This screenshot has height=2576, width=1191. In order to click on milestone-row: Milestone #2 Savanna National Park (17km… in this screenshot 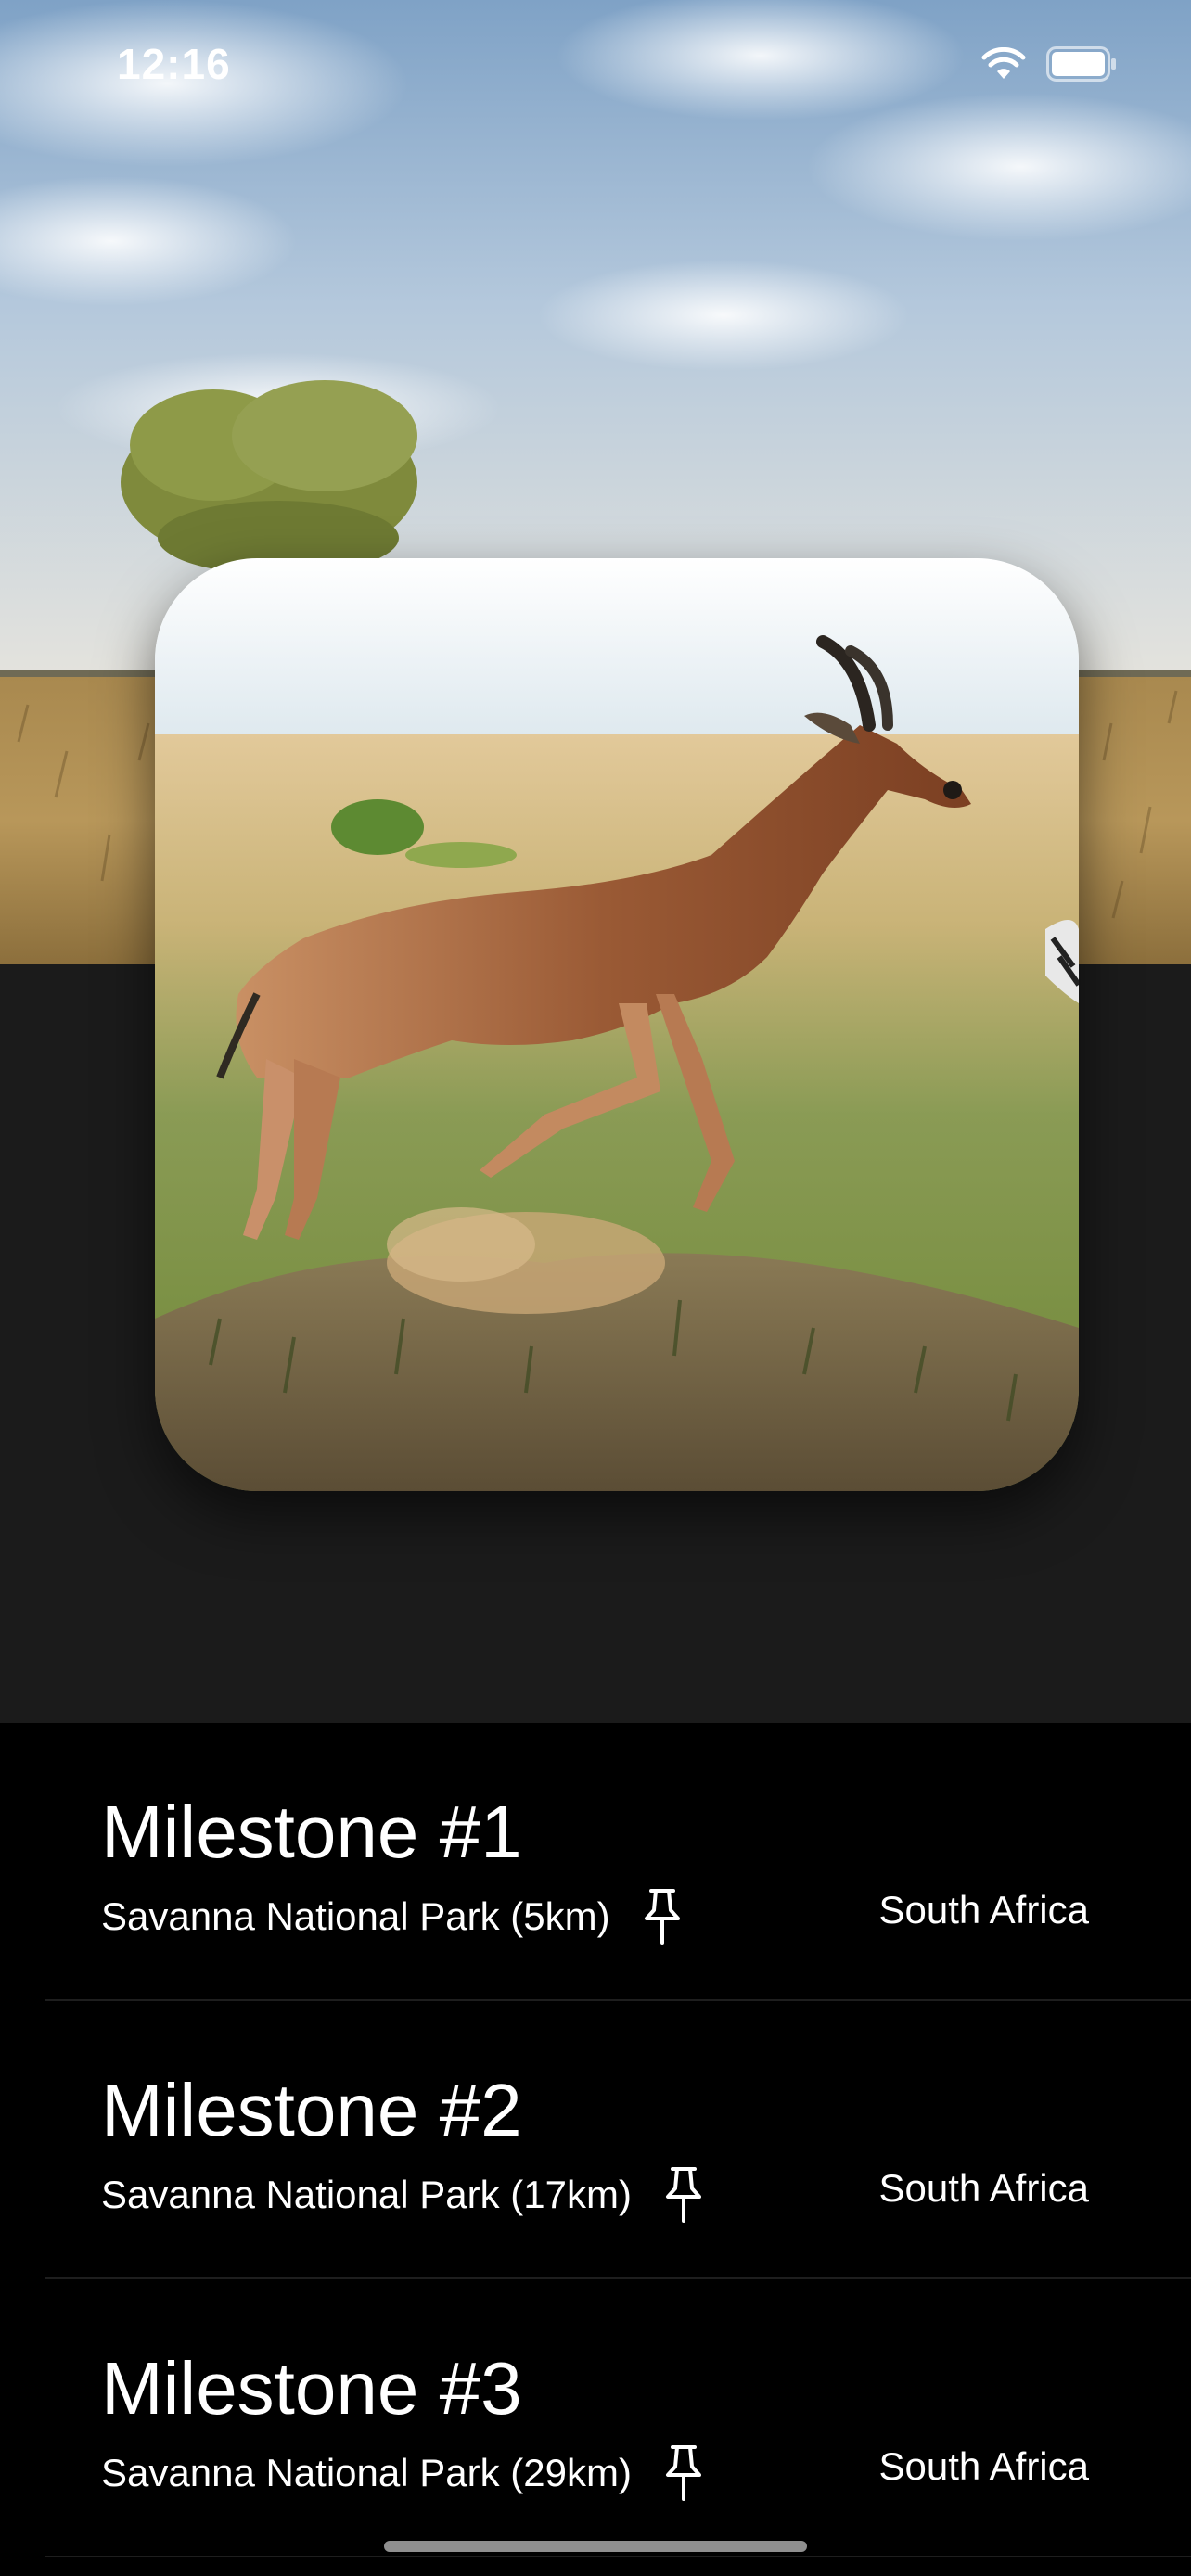, I will do `click(618, 2140)`.